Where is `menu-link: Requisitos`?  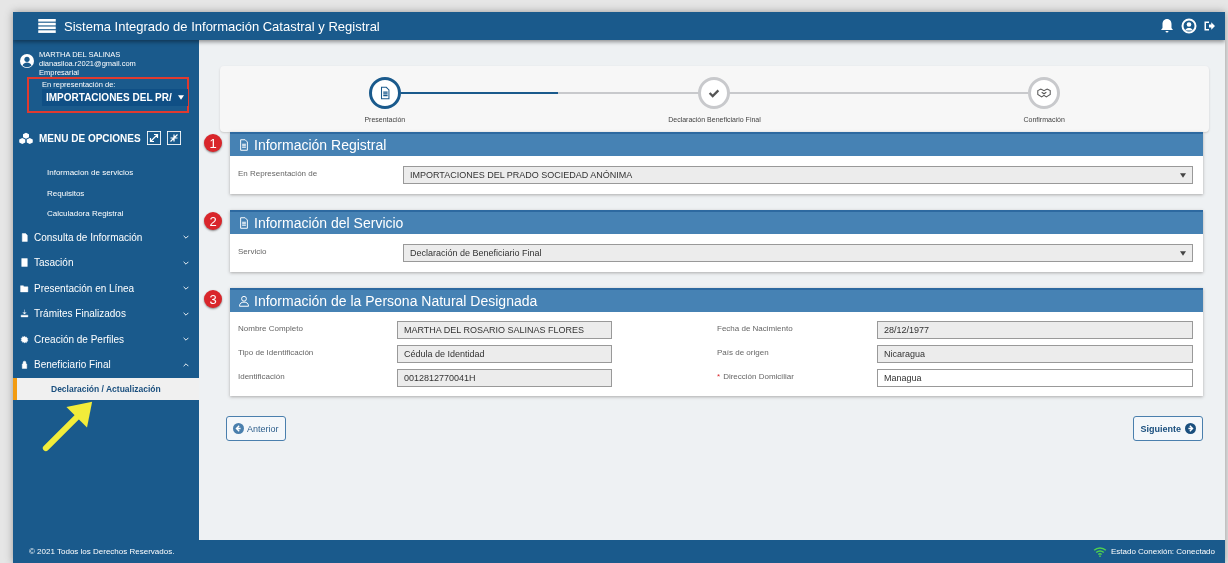
menu-link: Requisitos is located at coordinates (106, 193).